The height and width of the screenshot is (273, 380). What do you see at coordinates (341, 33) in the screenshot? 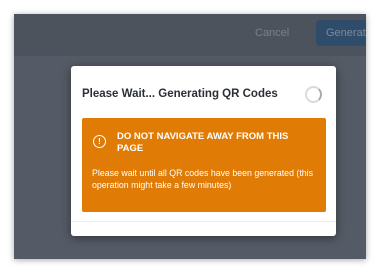
I see `generate-button: Generate` at bounding box center [341, 33].